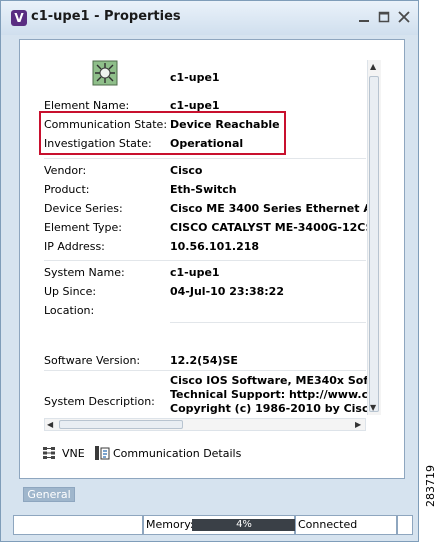 The image size is (442, 548). What do you see at coordinates (209, 18) in the screenshot?
I see `title-bar: V c1-upe1 - Properties` at bounding box center [209, 18].